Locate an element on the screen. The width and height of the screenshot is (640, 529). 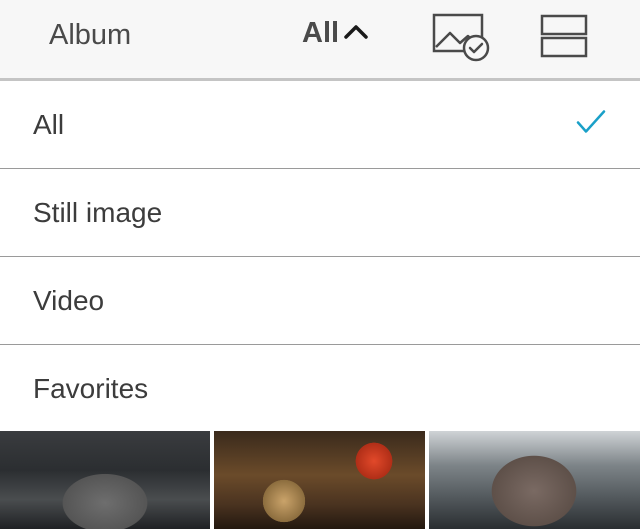
layout-rows-icon is located at coordinates (564, 38).